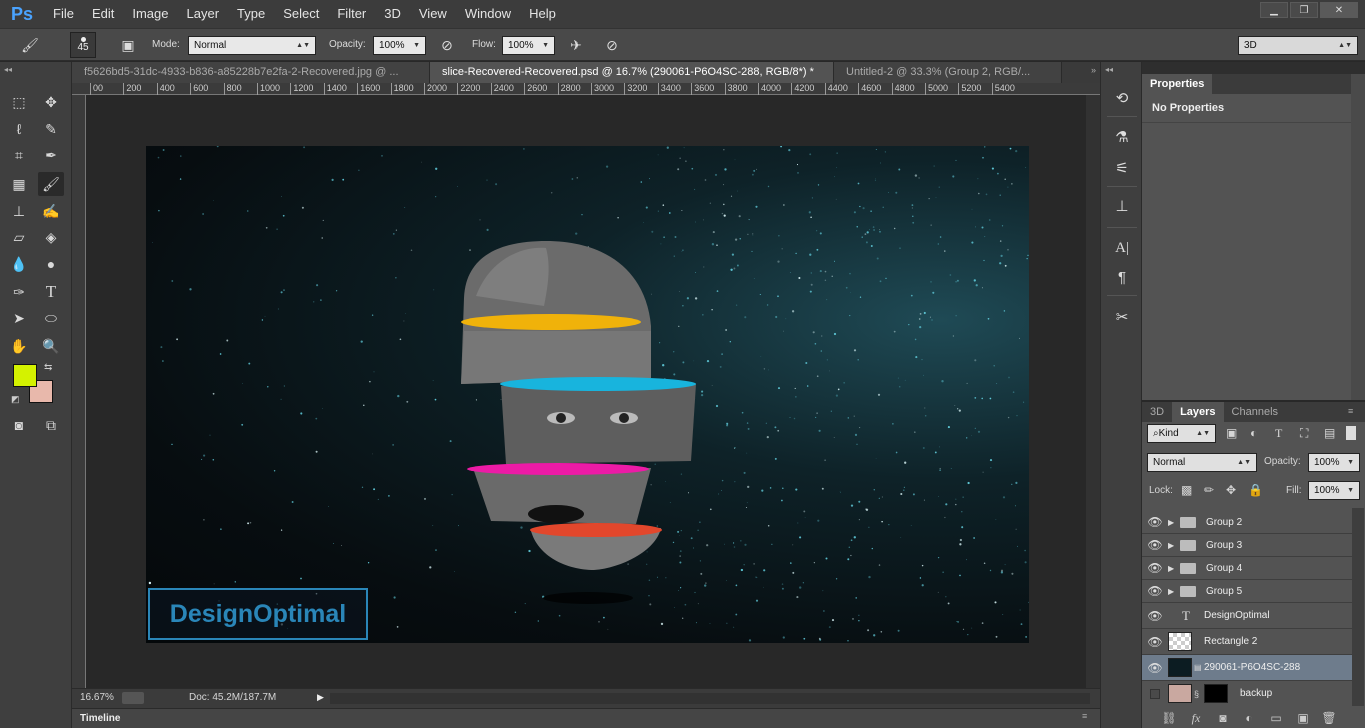  What do you see at coordinates (8, 69) in the screenshot?
I see `collapse-arrows-icon: ◂◂` at bounding box center [8, 69].